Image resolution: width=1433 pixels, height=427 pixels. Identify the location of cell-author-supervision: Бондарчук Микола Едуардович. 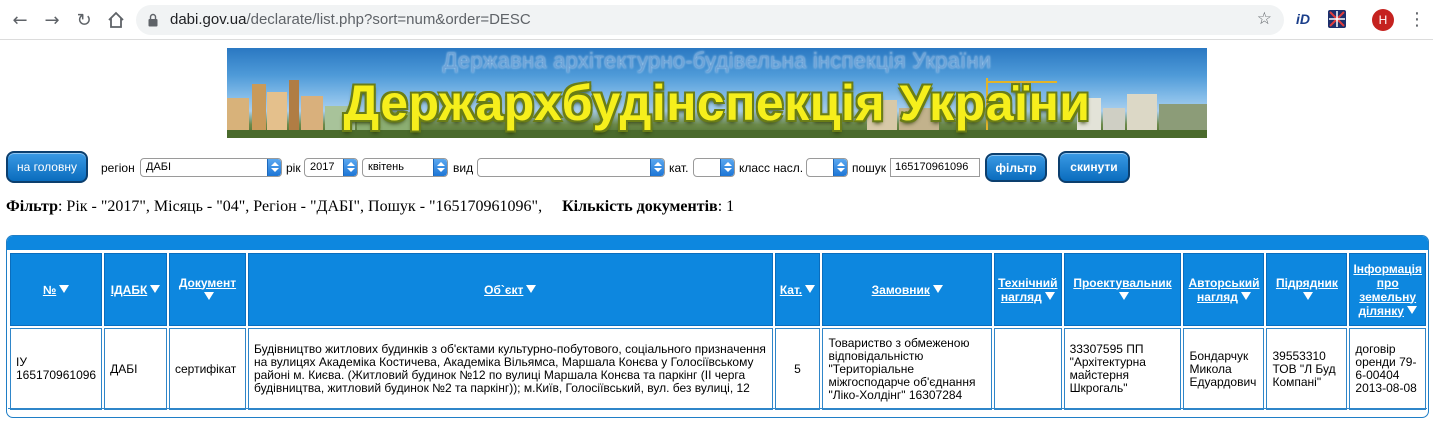
(1224, 369).